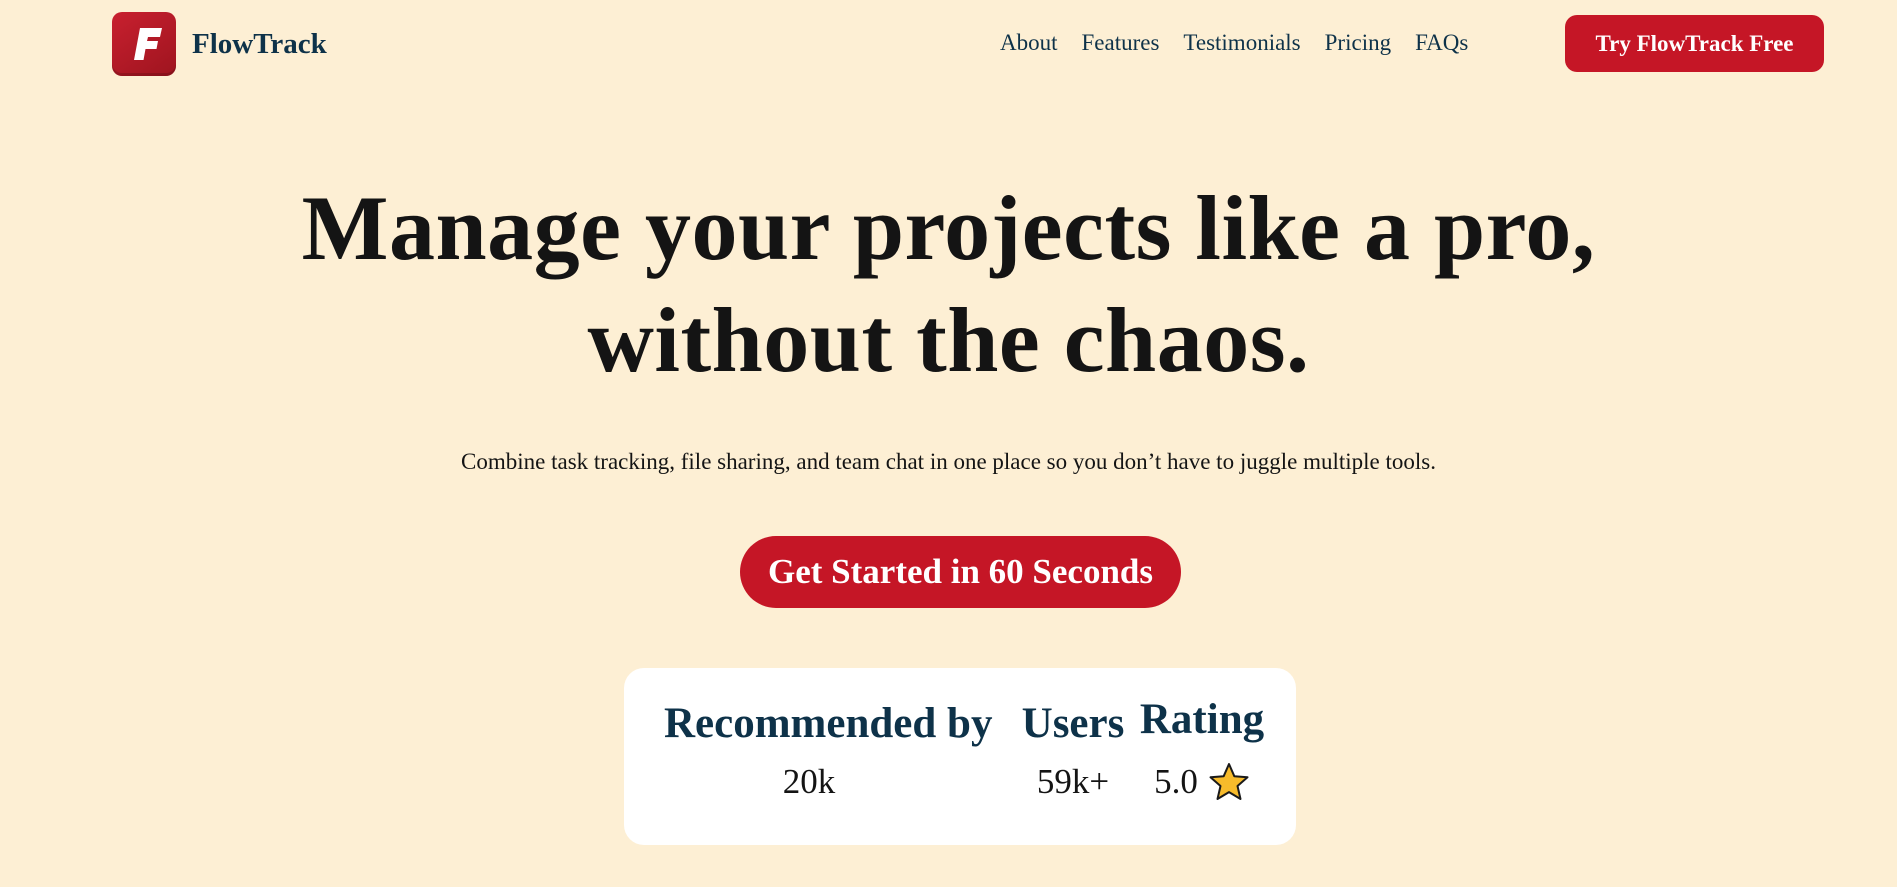 The height and width of the screenshot is (887, 1897). Describe the element at coordinates (1694, 43) in the screenshot. I see `try-free-button: Try FlowTrack Free` at that location.